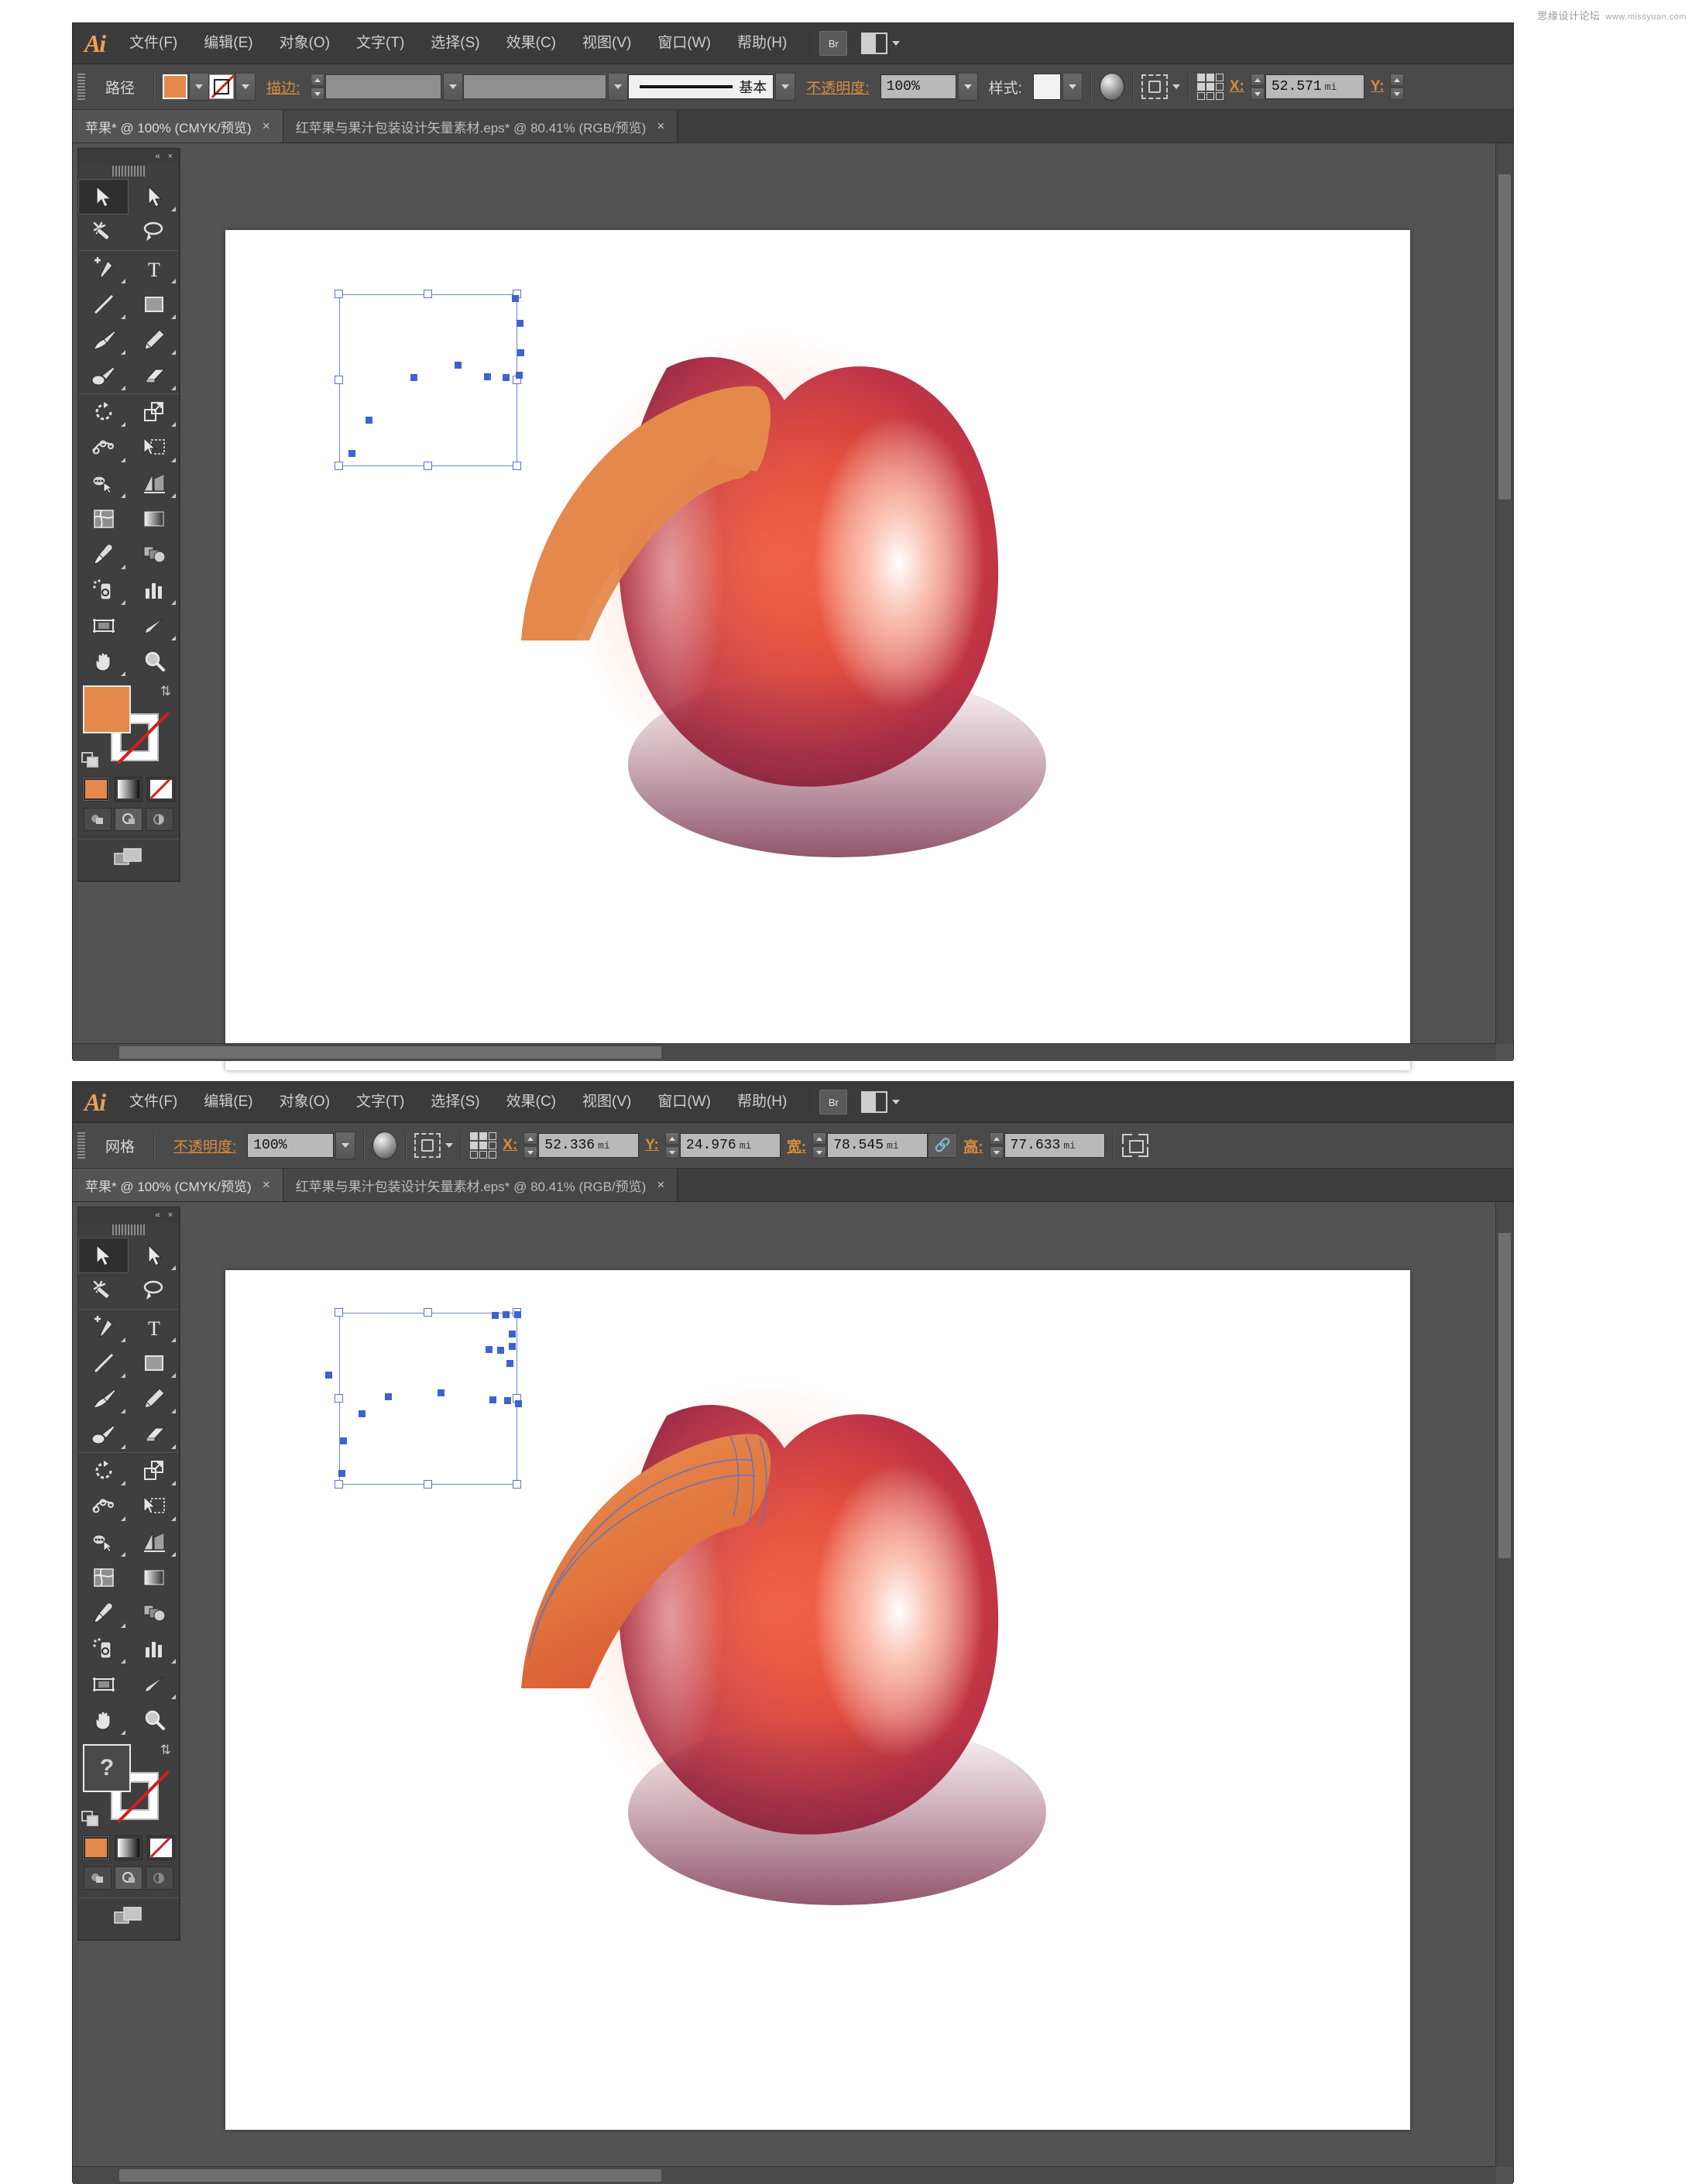  Describe the element at coordinates (385, 1145) in the screenshot. I see `appearance-sphere-icon` at that location.